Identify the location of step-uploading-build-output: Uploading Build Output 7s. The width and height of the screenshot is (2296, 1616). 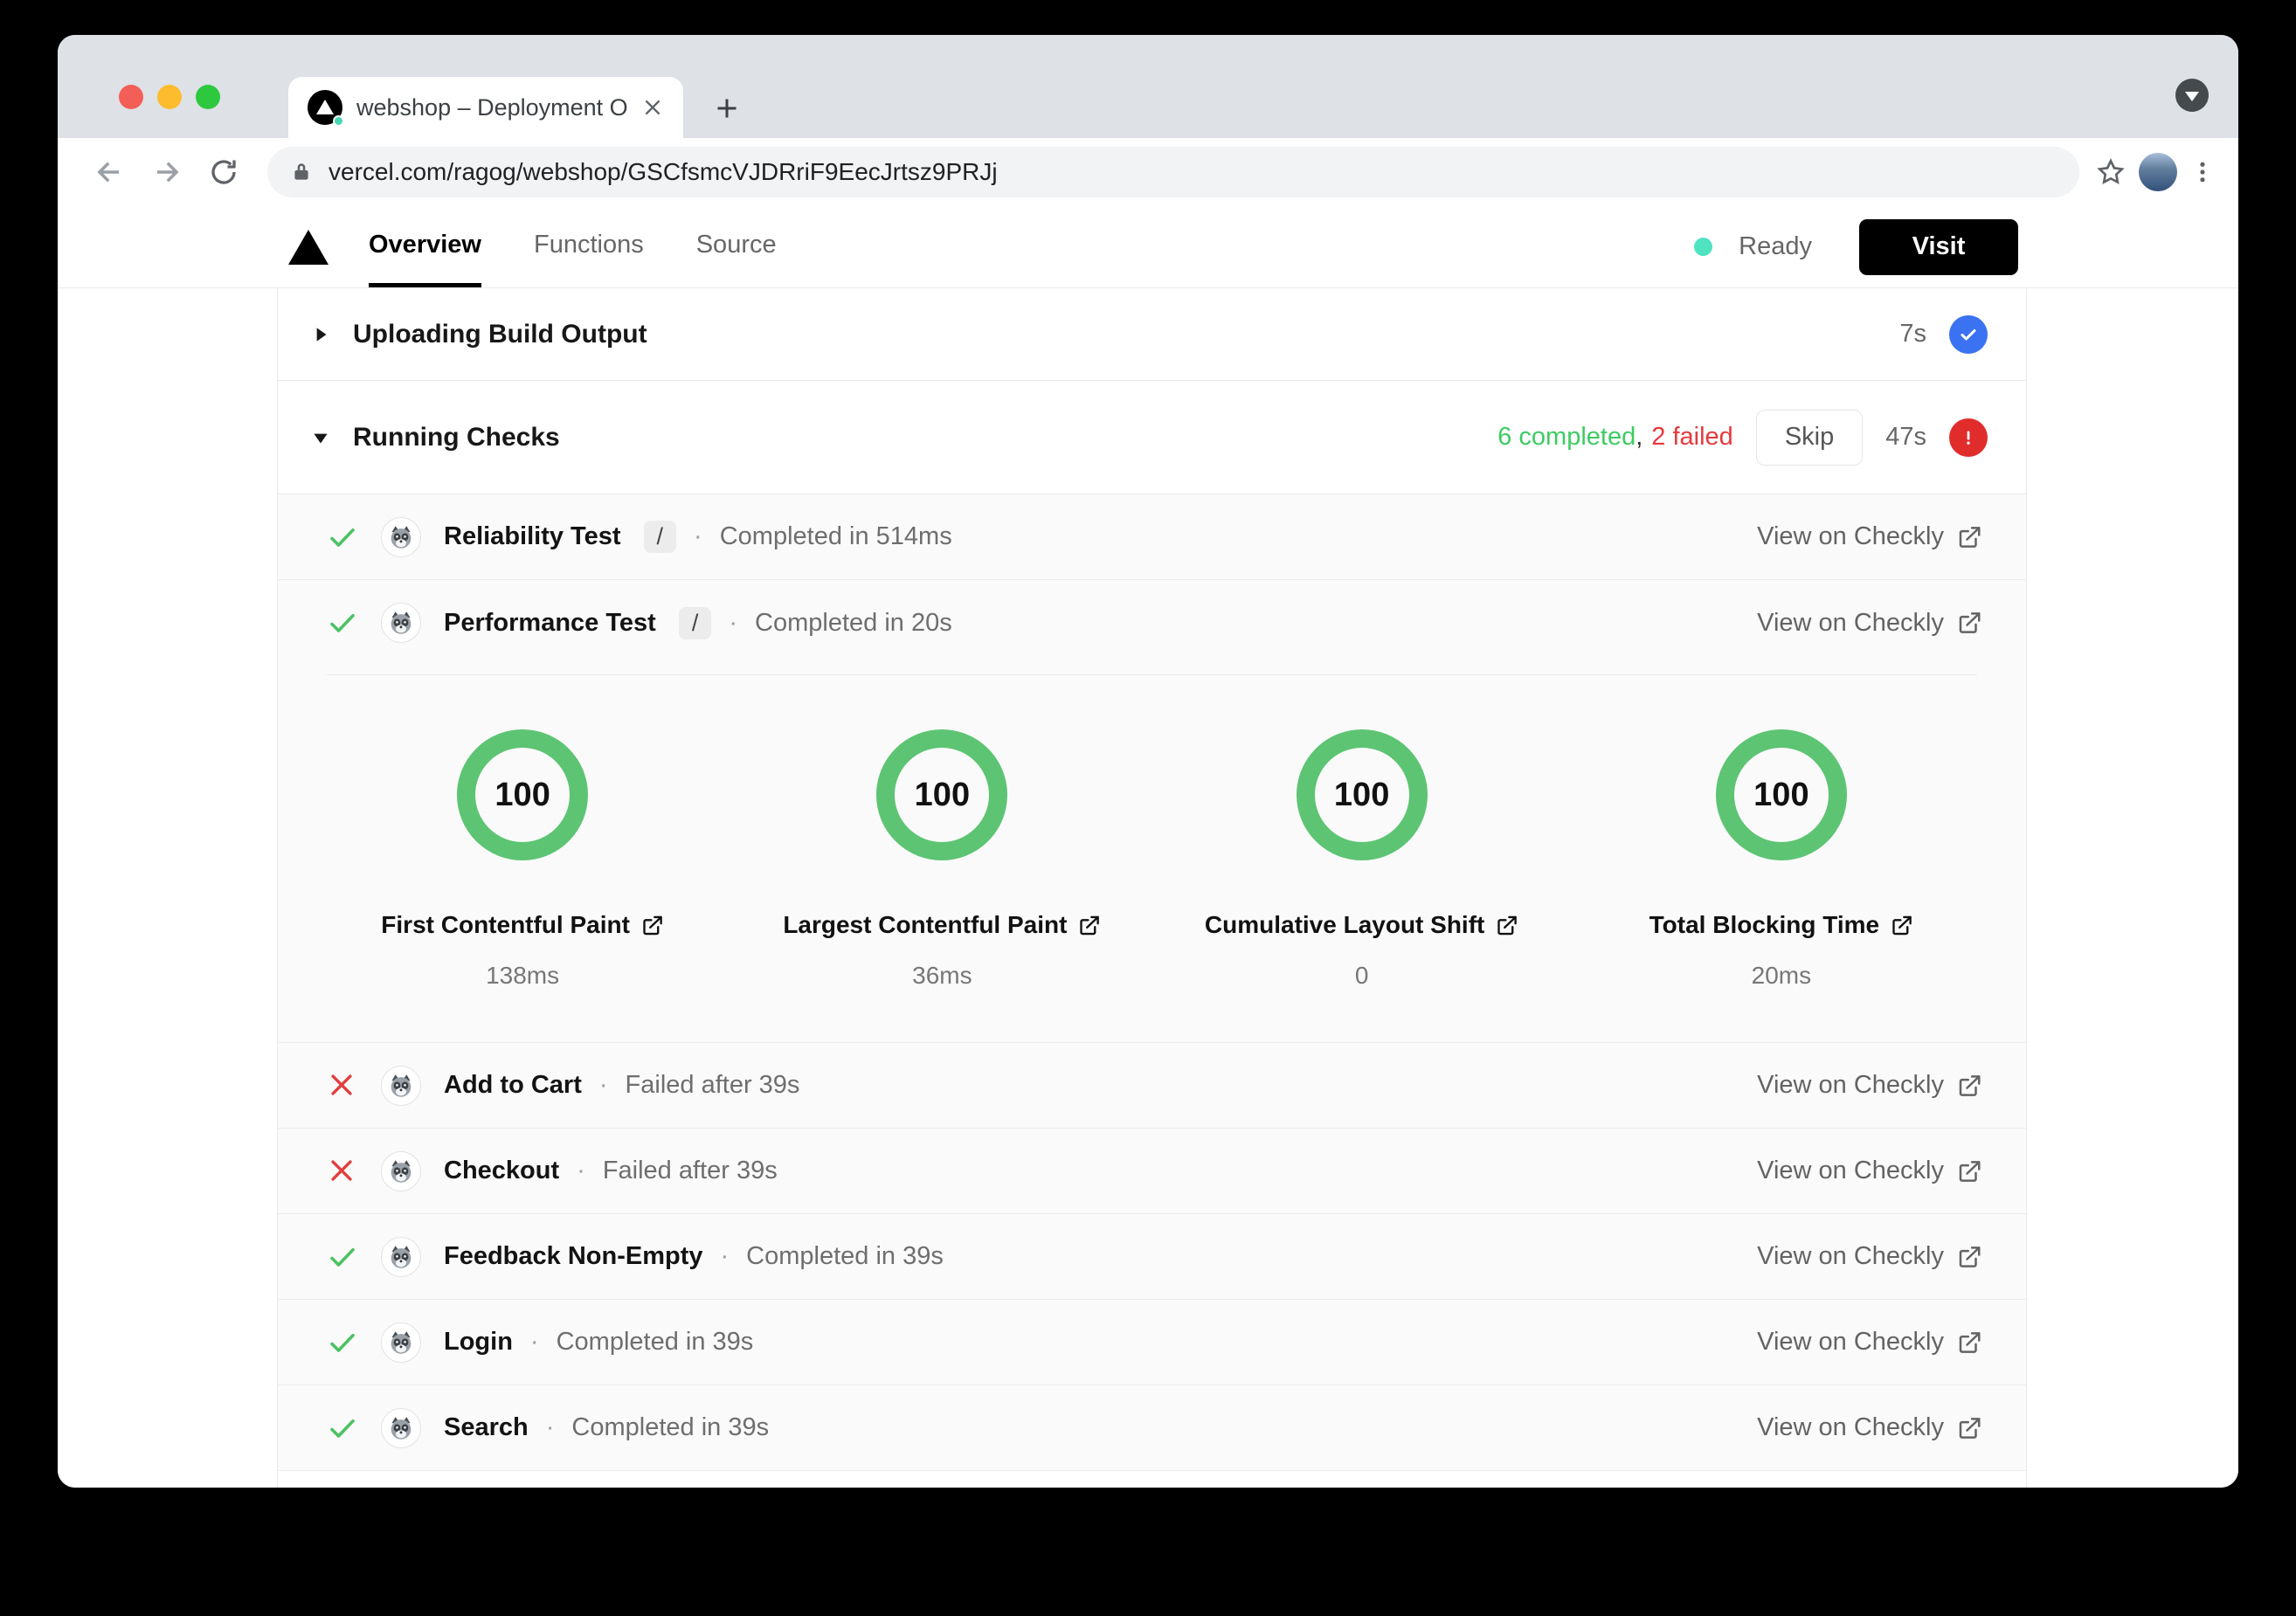
(1152, 334).